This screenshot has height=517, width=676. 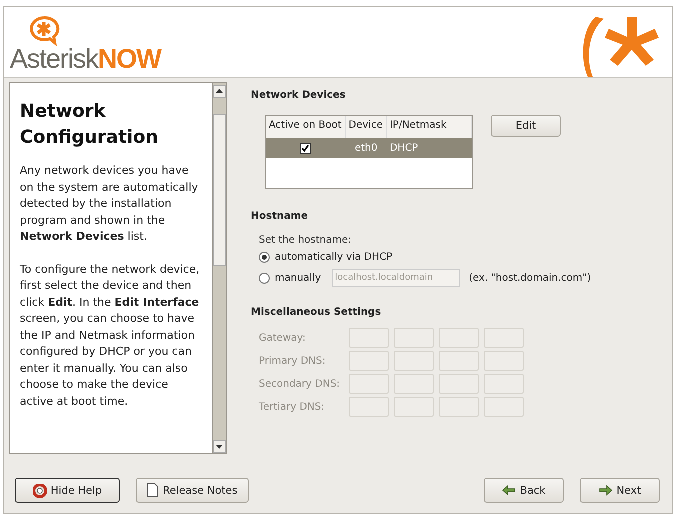 What do you see at coordinates (429, 148) in the screenshot?
I see `table-cell: DHCP` at bounding box center [429, 148].